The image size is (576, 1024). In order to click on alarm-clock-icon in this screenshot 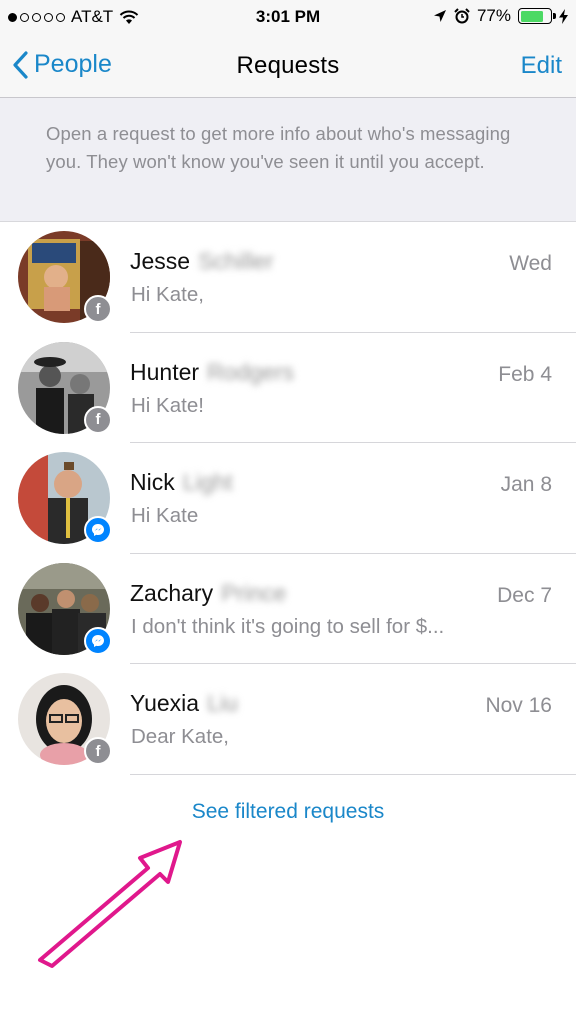, I will do `click(462, 16)`.